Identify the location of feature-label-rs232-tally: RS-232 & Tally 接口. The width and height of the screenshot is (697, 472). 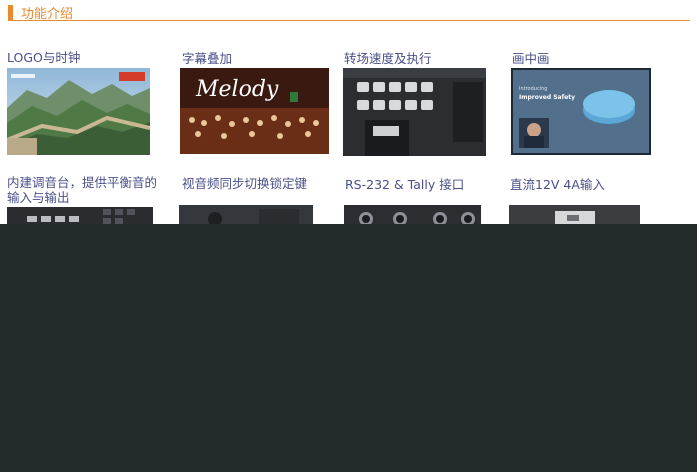
(405, 184).